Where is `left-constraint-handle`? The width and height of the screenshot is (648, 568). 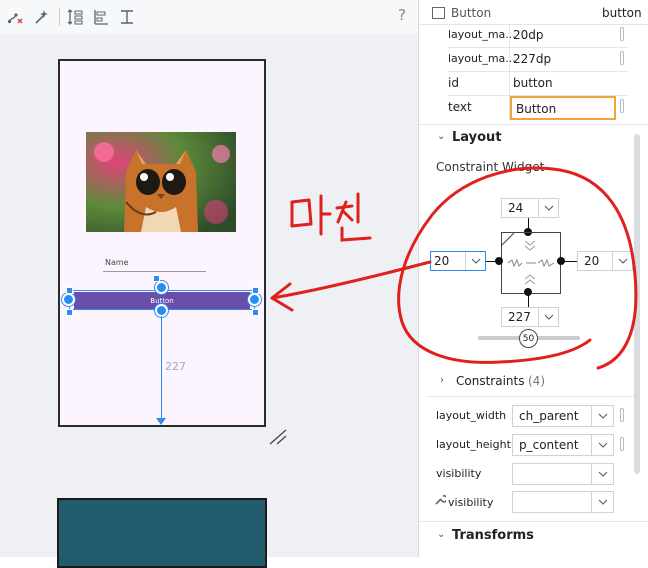 left-constraint-handle is located at coordinates (68, 299).